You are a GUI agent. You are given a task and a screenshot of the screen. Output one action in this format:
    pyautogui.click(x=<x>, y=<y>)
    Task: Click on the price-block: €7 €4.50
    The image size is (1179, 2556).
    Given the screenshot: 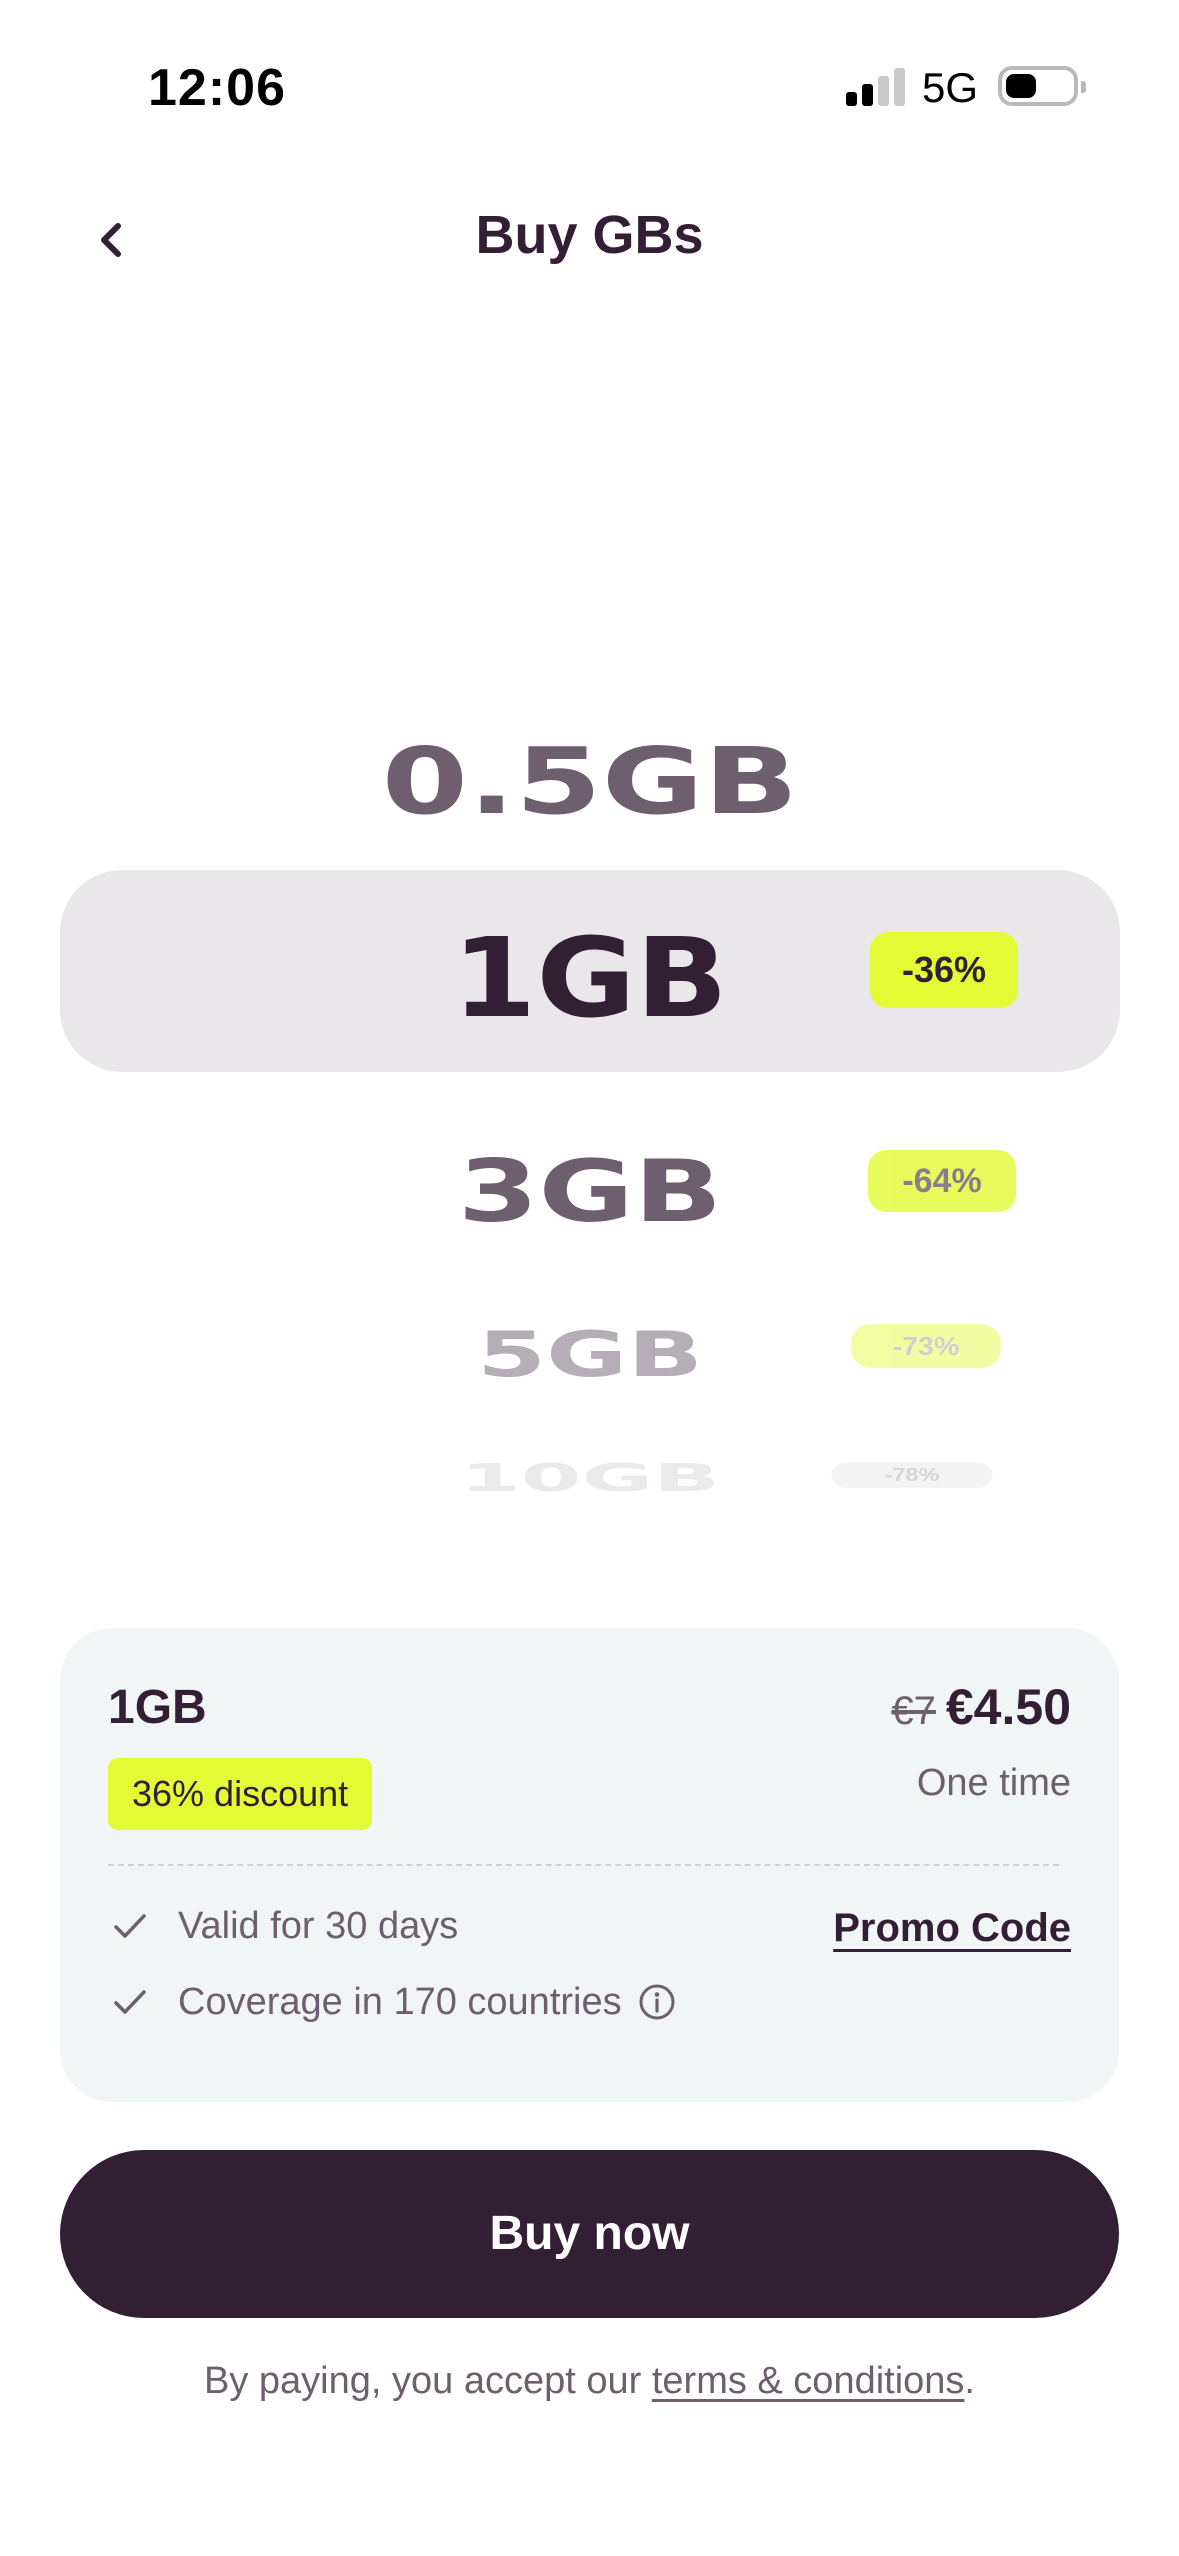 What is the action you would take?
    pyautogui.click(x=981, y=1707)
    